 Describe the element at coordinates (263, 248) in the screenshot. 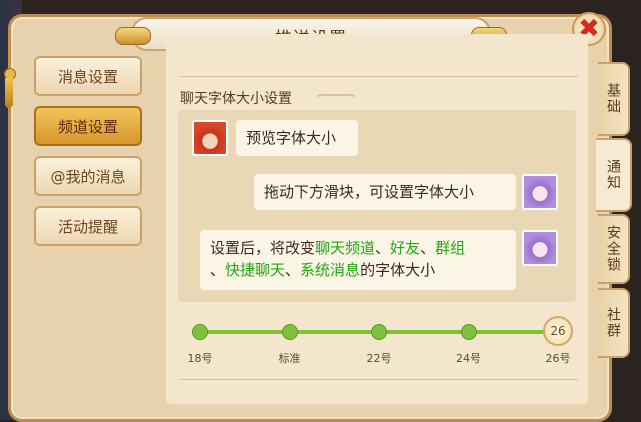

I see `info-text: 设置后，将改变` at that location.